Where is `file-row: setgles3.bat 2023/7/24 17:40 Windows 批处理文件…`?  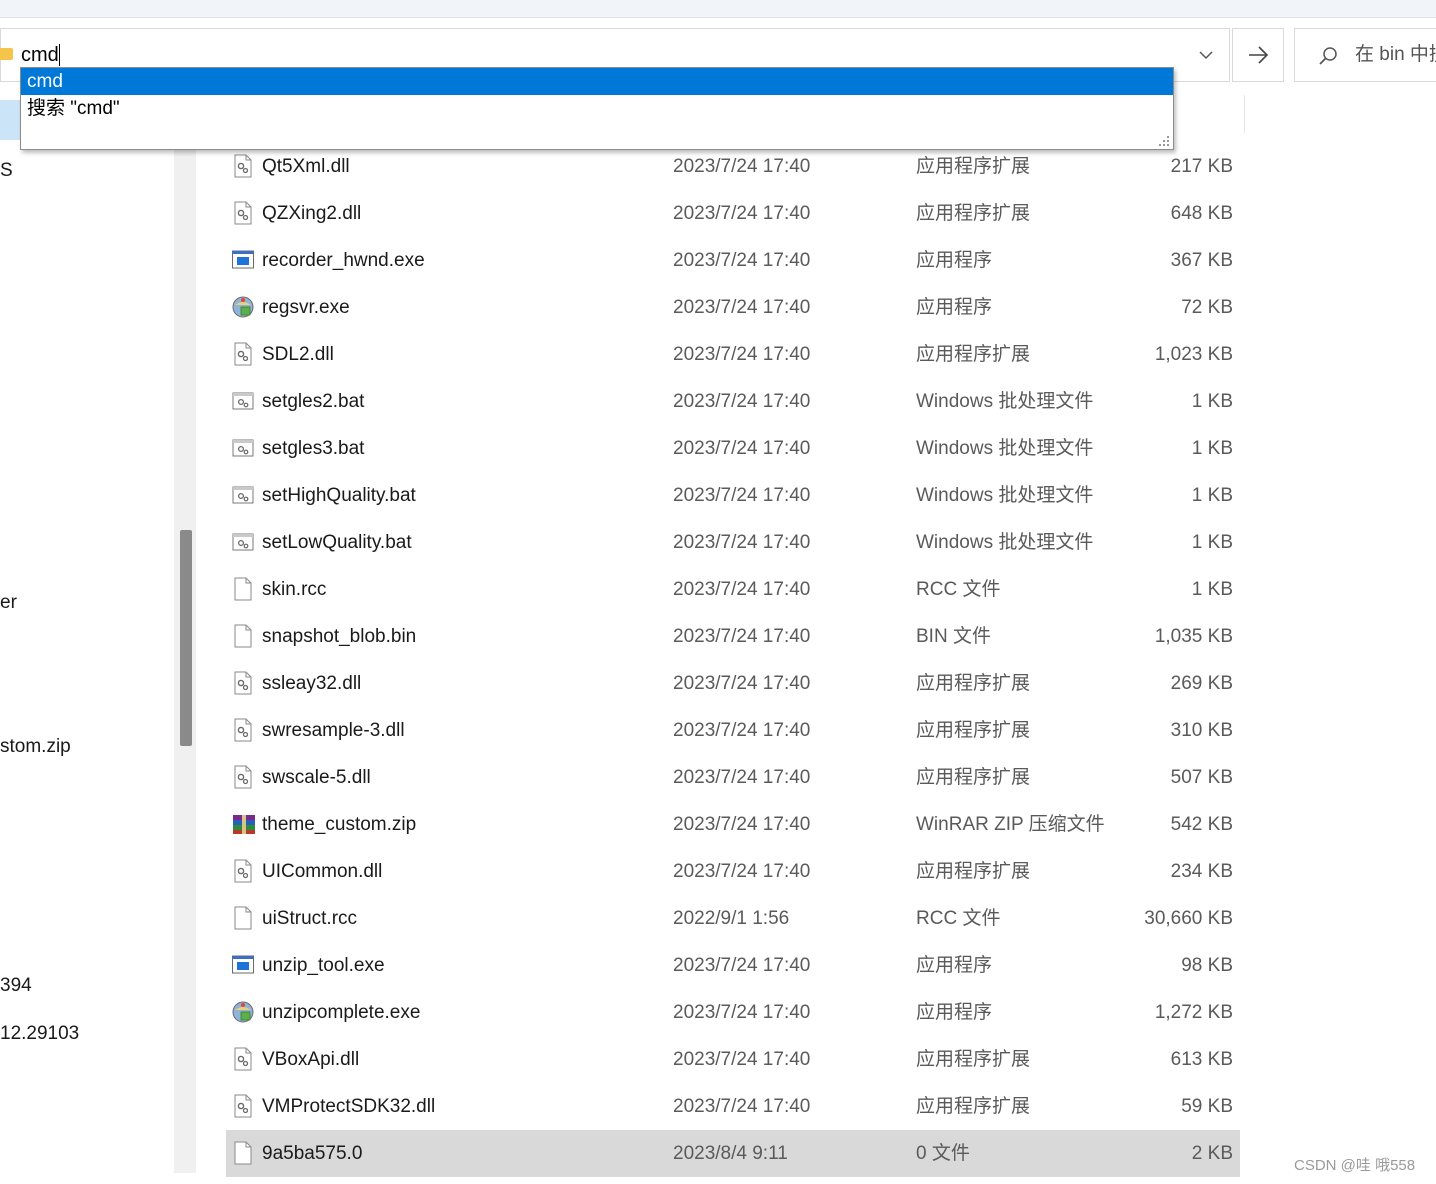
file-row: setgles3.bat 2023/7/24 17:40 Windows 批处理文件… is located at coordinates (733, 448).